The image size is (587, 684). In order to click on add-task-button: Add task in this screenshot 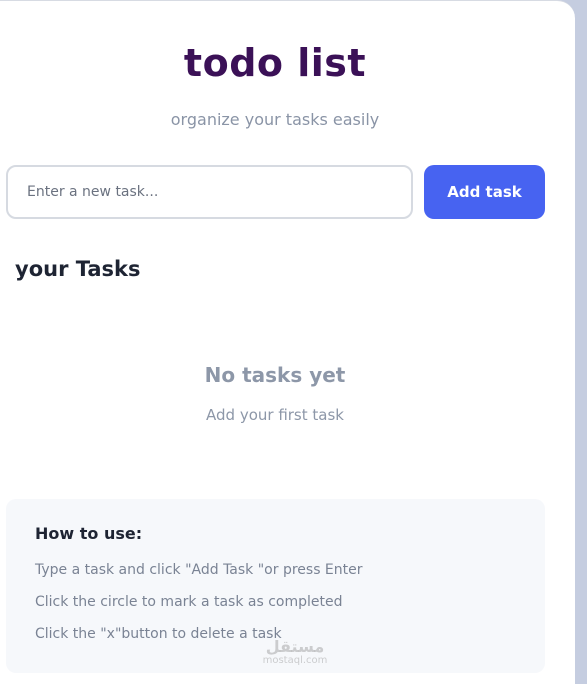, I will do `click(484, 192)`.